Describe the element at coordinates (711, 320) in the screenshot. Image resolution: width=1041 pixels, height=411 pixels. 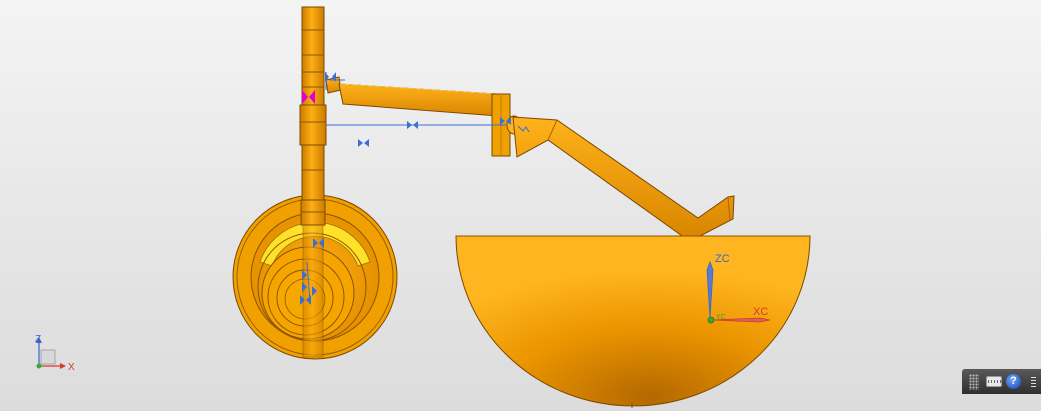
I see `wcs-origin-icon` at that location.